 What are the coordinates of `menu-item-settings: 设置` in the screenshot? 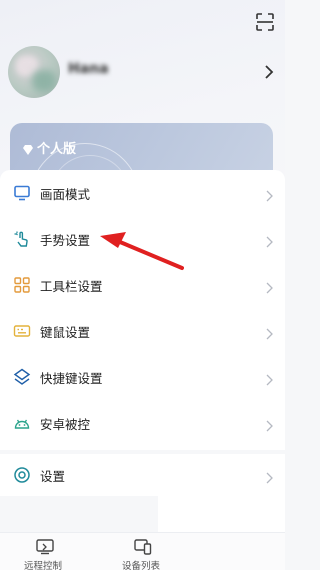 It's located at (142, 475).